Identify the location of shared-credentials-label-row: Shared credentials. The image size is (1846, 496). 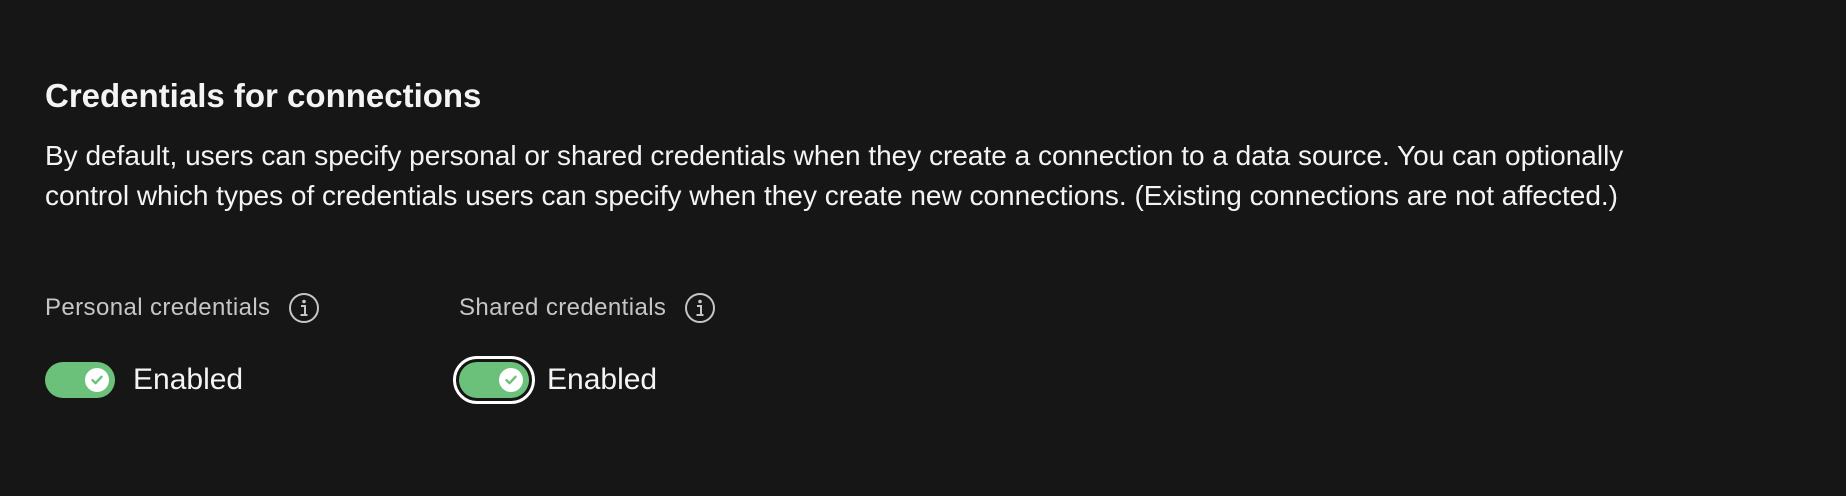
(587, 308).